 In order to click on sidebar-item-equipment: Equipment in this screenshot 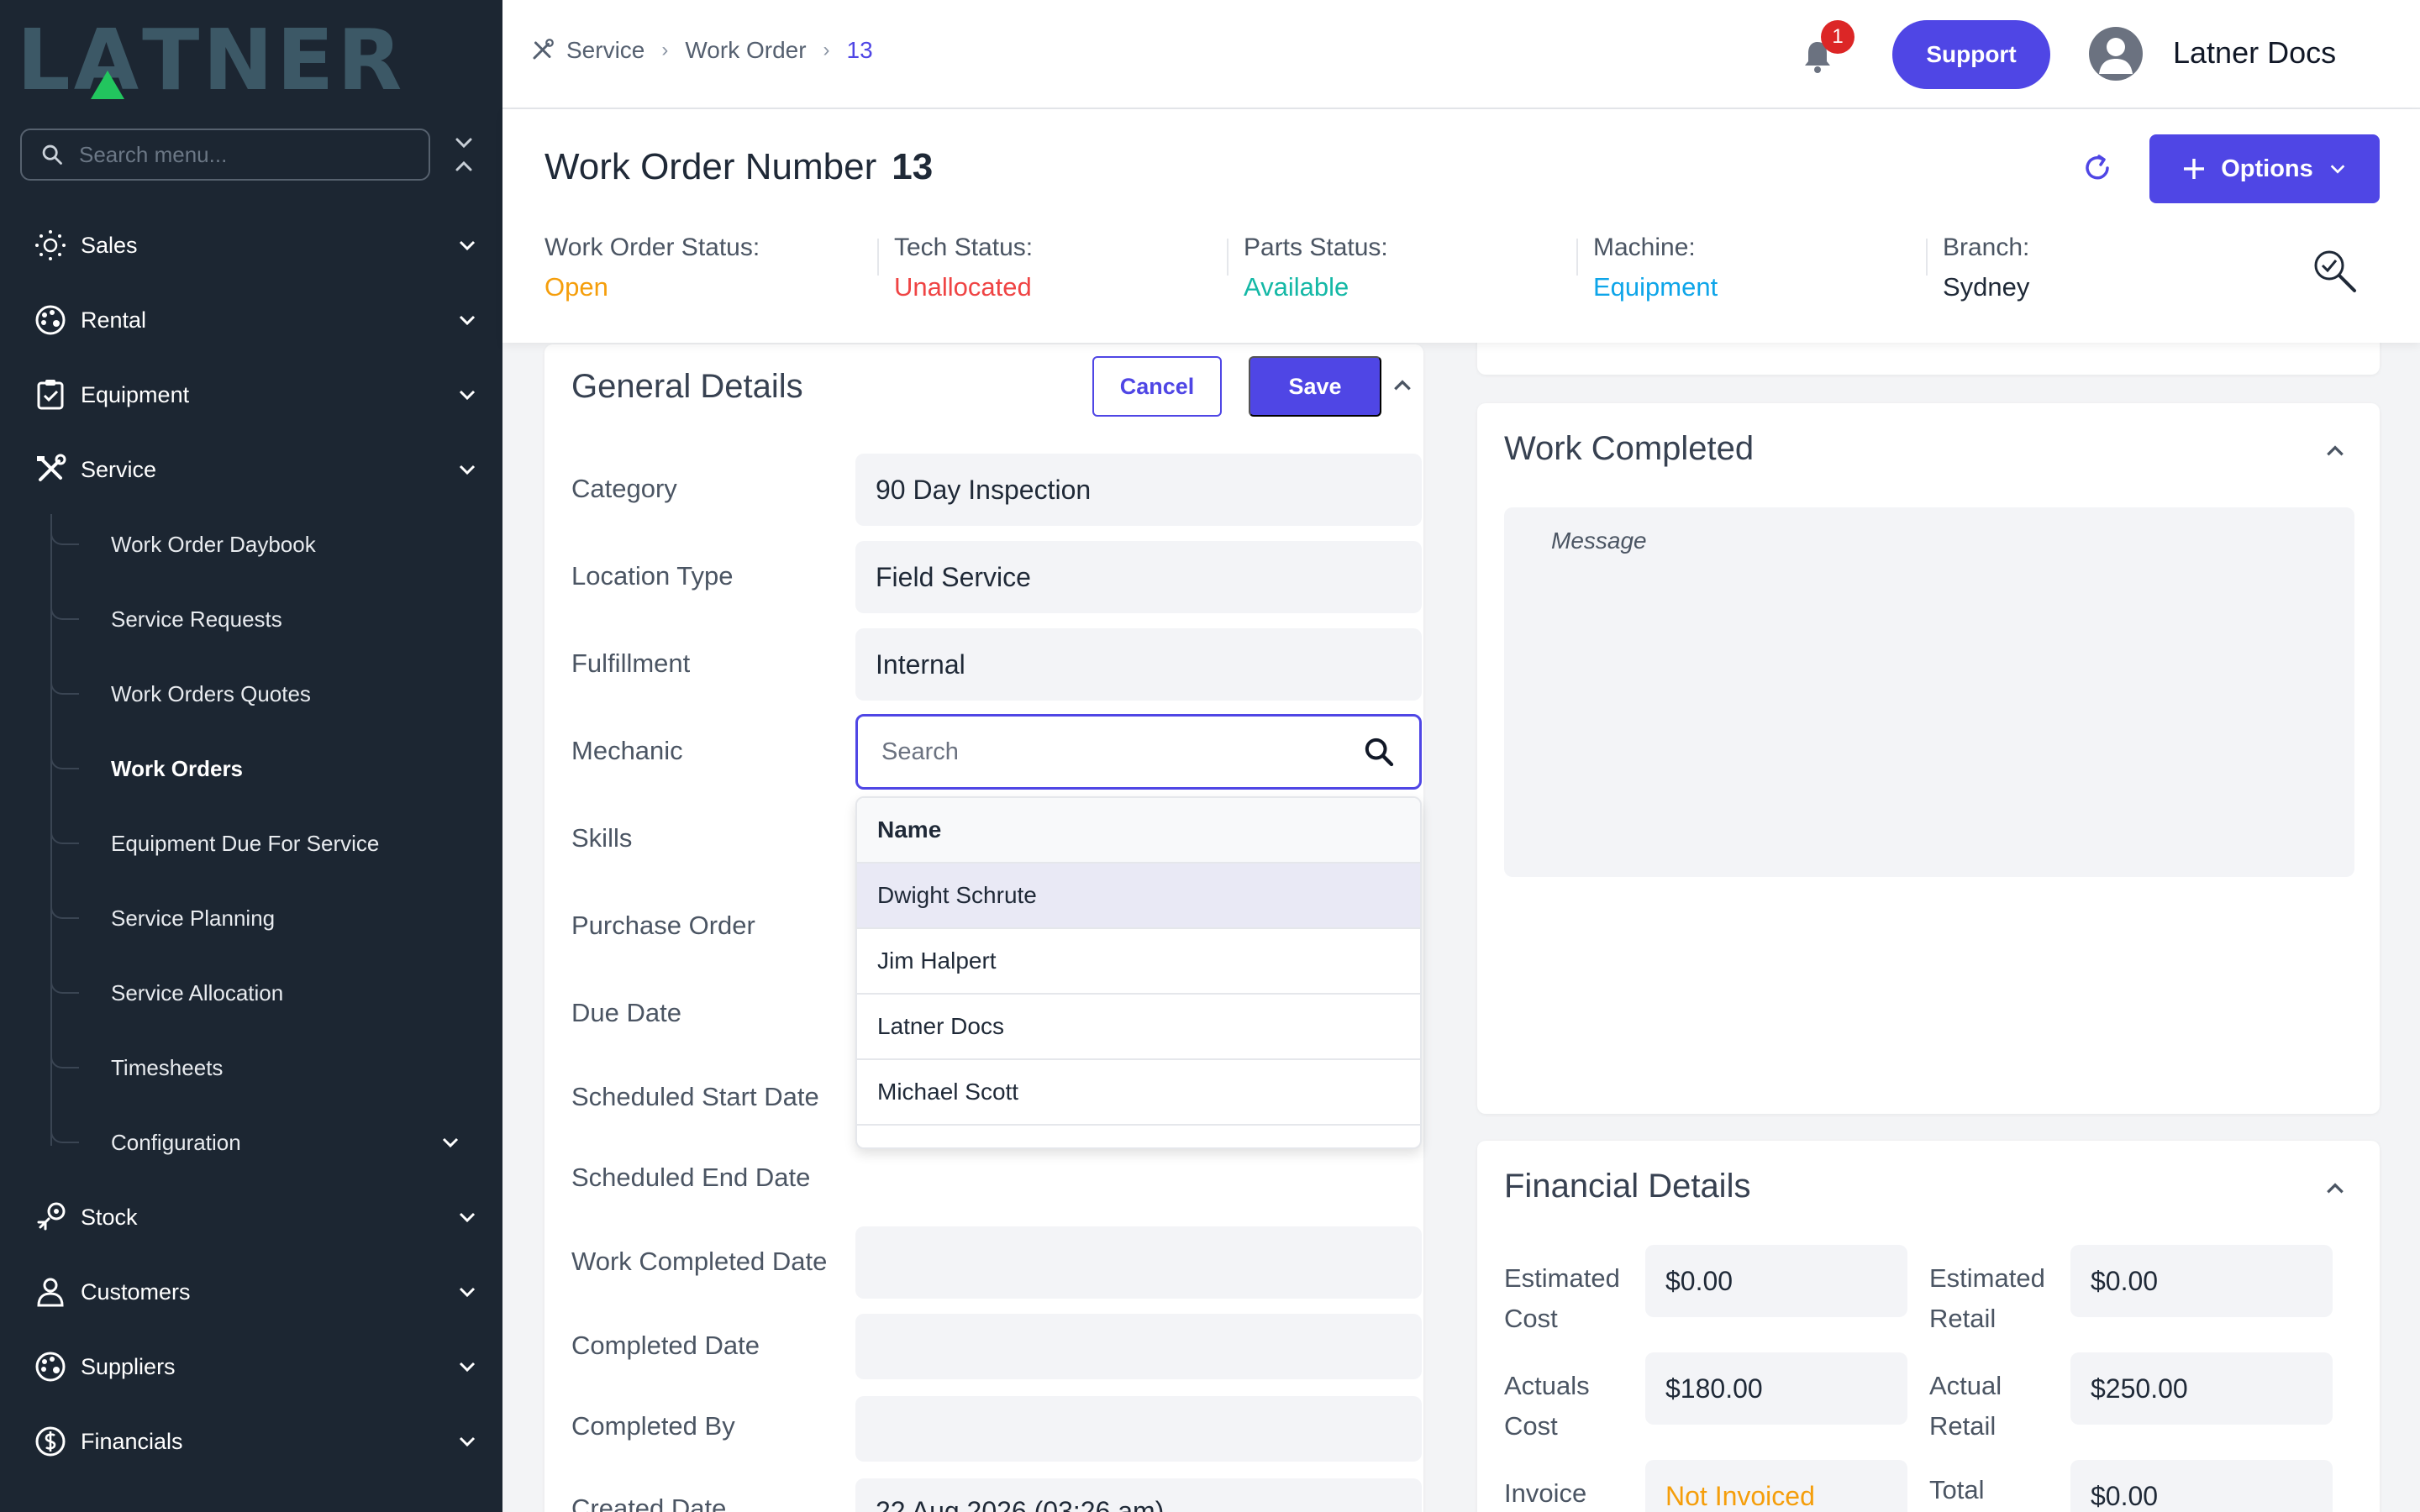, I will do `click(255, 395)`.